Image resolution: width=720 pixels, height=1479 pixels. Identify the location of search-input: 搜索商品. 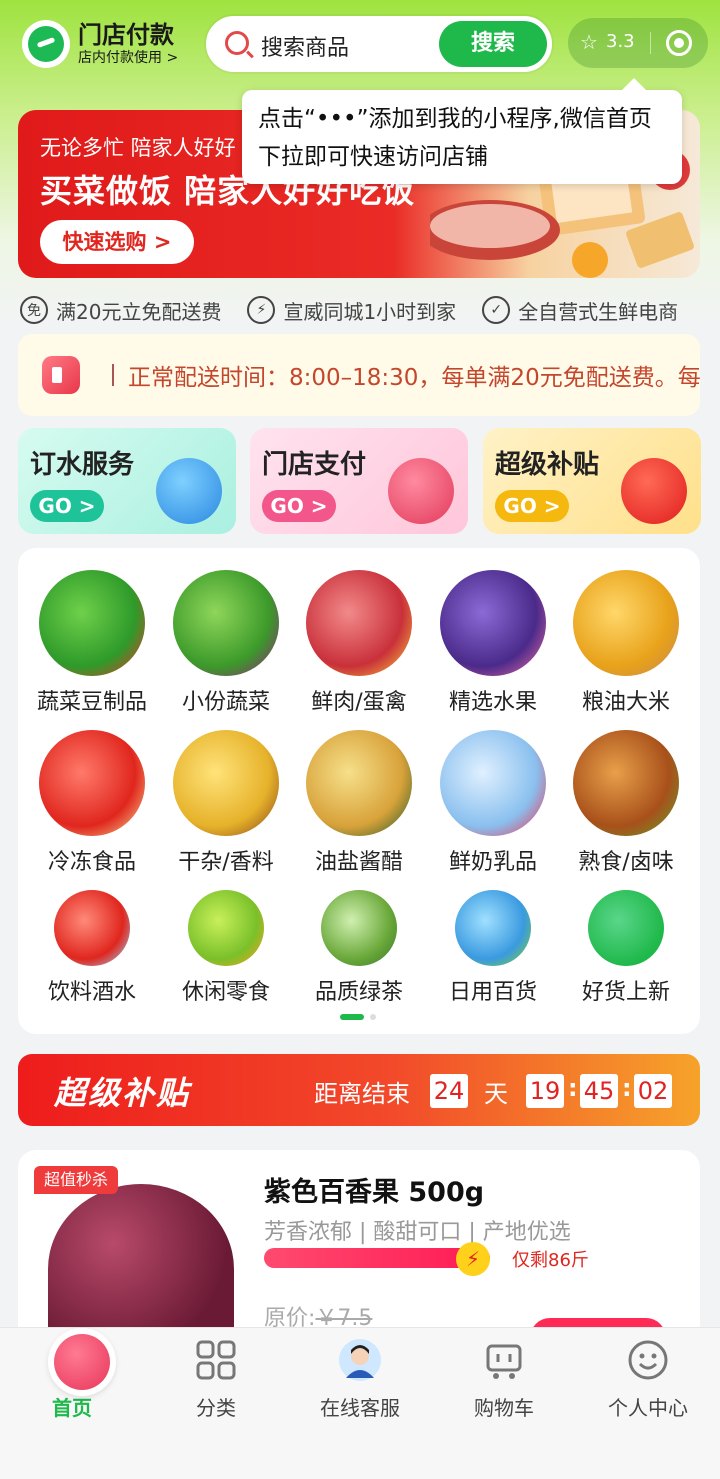
(305, 46).